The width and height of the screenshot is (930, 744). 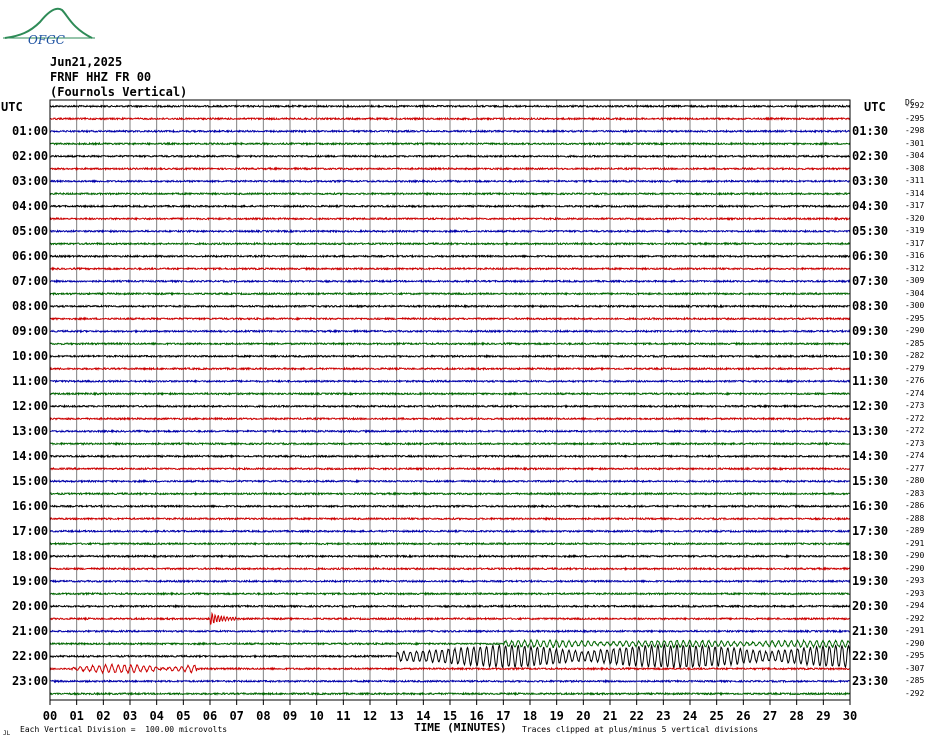 What do you see at coordinates (870, 181) in the screenshot?
I see `right-half-hour-label: 03:30` at bounding box center [870, 181].